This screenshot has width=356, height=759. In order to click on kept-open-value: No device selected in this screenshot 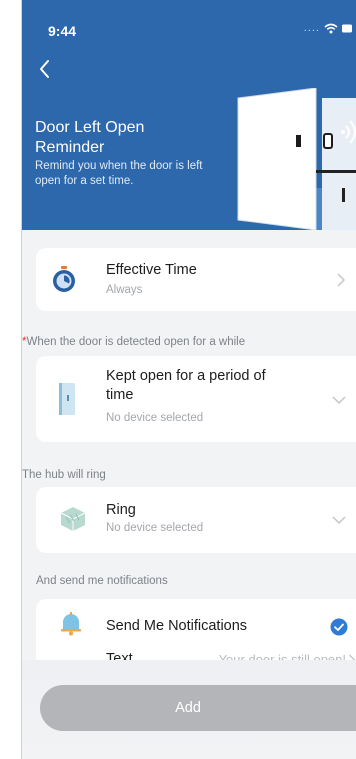, I will do `click(155, 418)`.